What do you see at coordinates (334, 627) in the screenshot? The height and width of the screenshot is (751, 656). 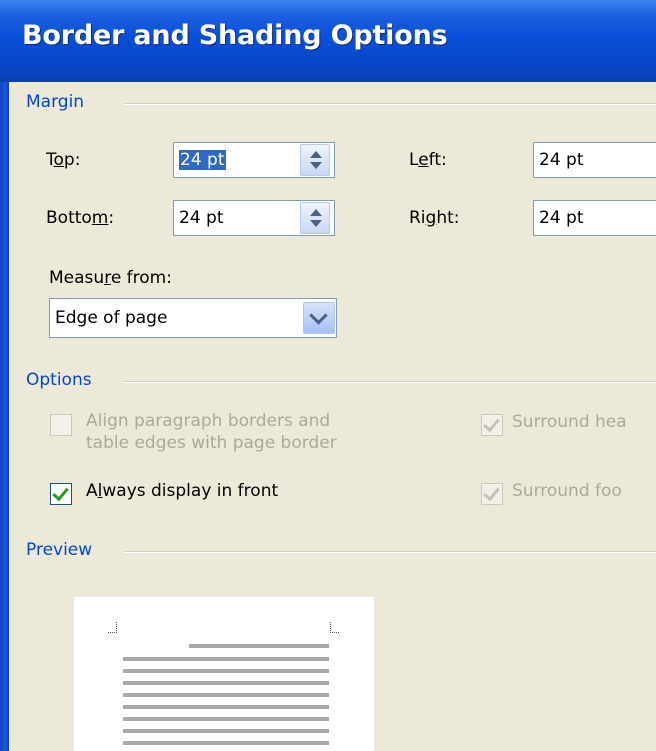 I see `corner-mark-right` at bounding box center [334, 627].